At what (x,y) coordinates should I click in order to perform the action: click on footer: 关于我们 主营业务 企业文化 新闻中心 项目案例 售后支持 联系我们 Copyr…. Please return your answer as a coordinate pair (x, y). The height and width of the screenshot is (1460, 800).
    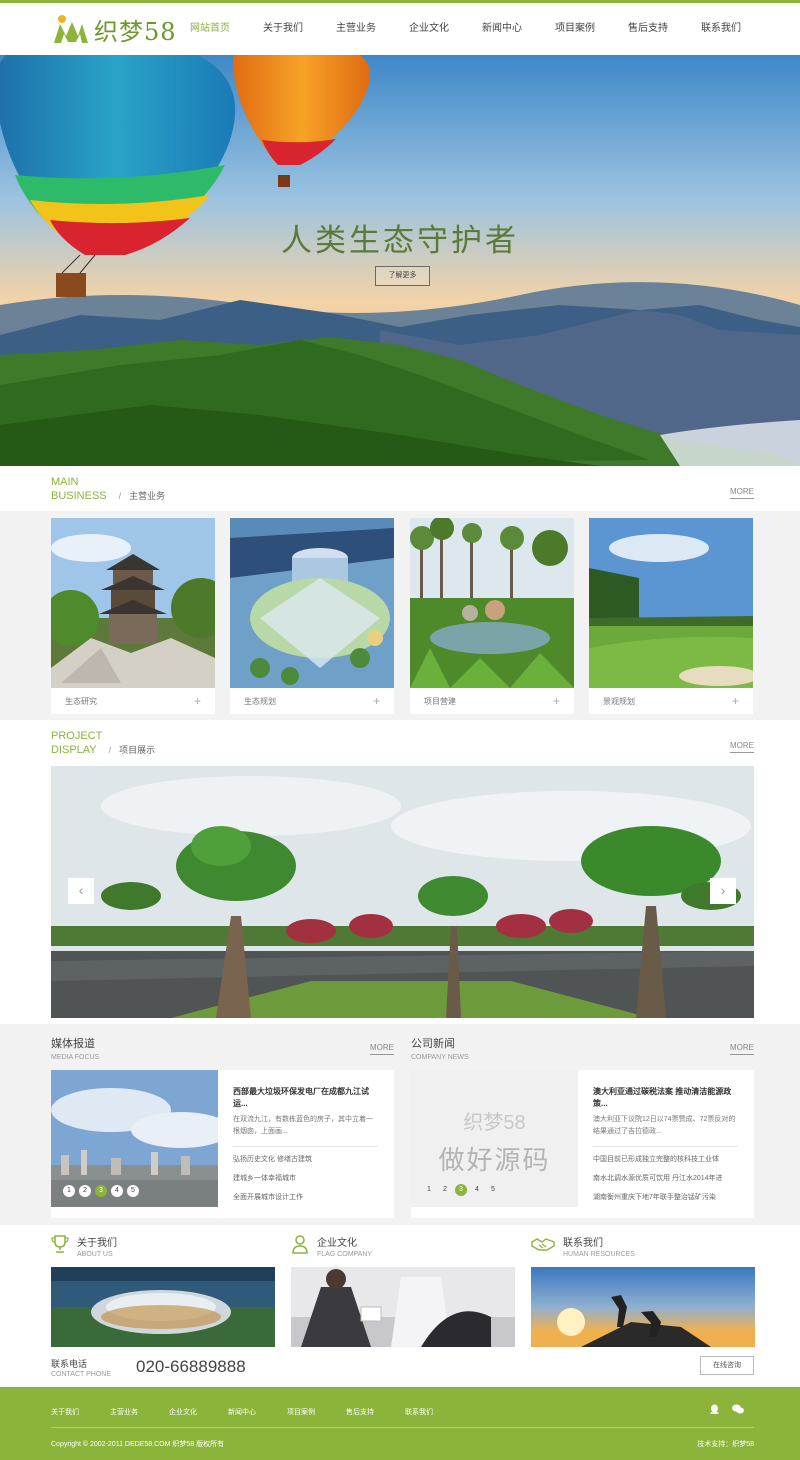
    Looking at the image, I should click on (400, 1423).